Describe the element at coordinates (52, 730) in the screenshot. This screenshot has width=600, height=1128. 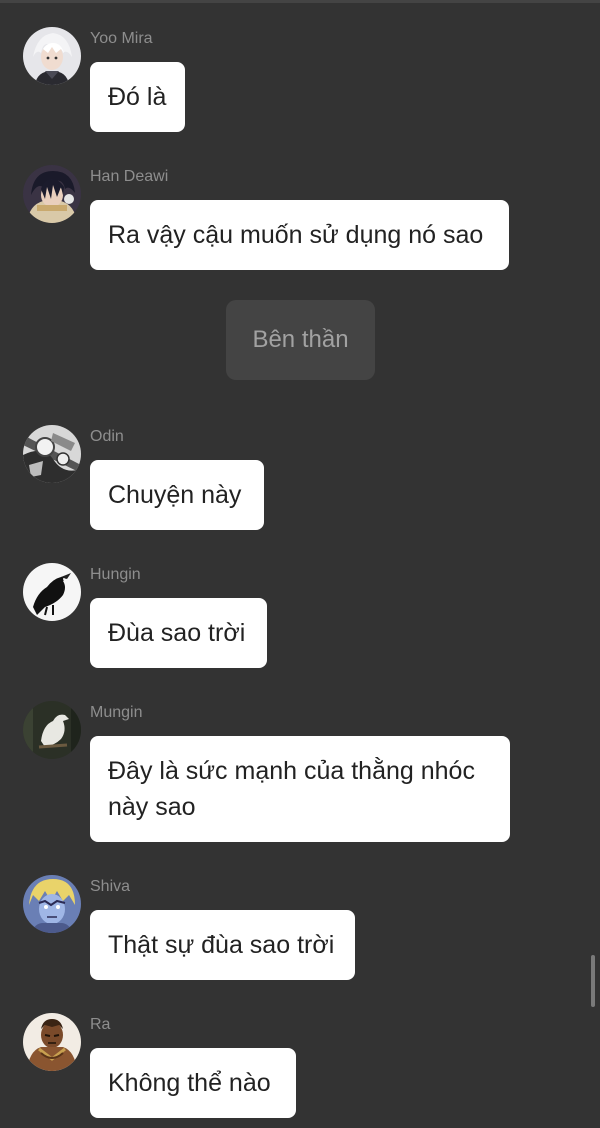
I see `white-raven-avatar-icon` at that location.